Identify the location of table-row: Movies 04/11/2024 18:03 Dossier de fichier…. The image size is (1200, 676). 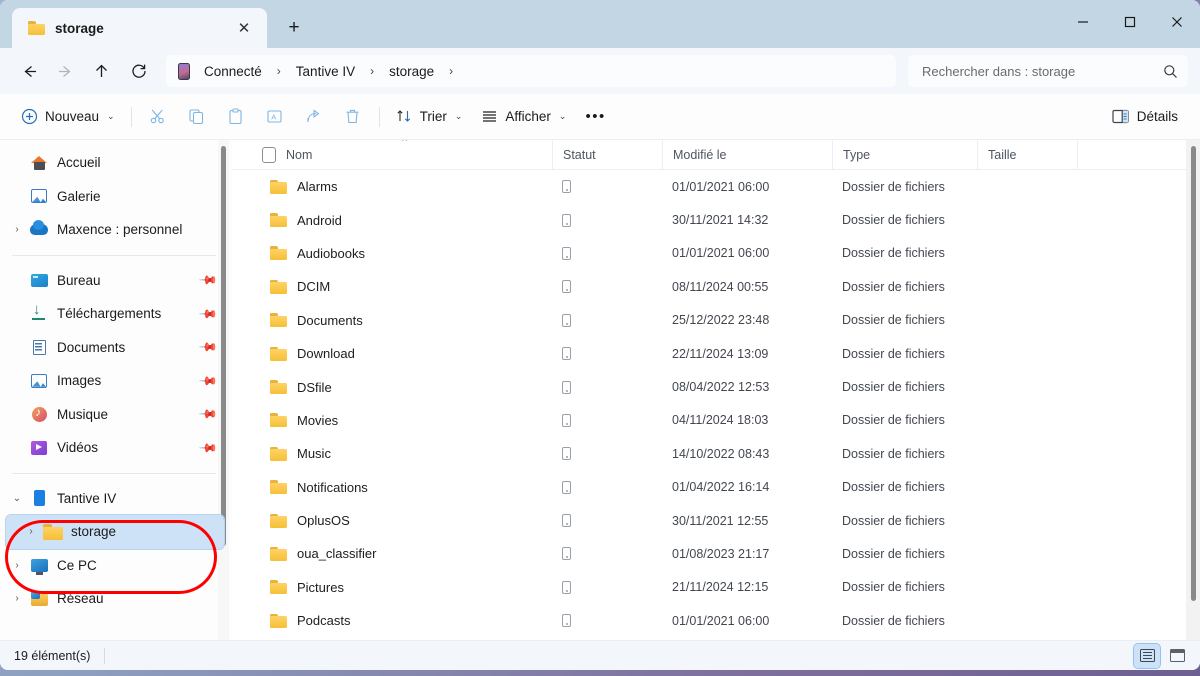
(716, 420).